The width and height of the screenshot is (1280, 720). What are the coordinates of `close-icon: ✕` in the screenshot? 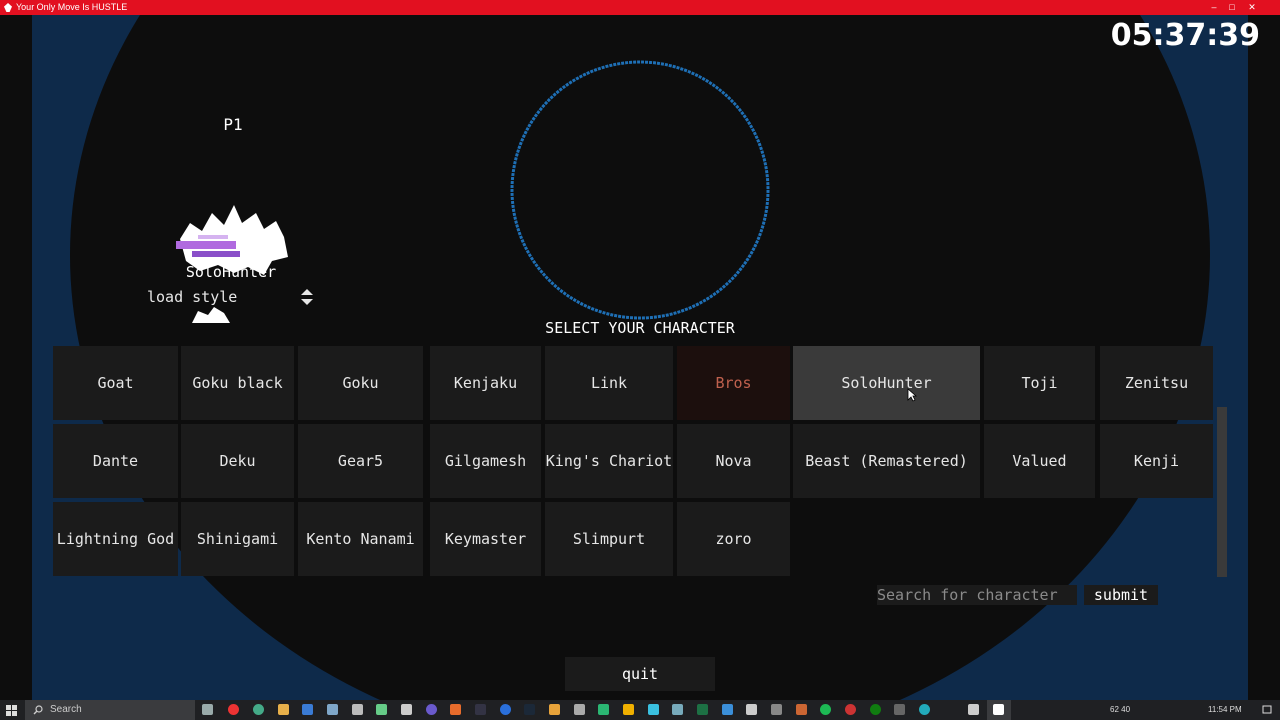 It's located at (1252, 7).